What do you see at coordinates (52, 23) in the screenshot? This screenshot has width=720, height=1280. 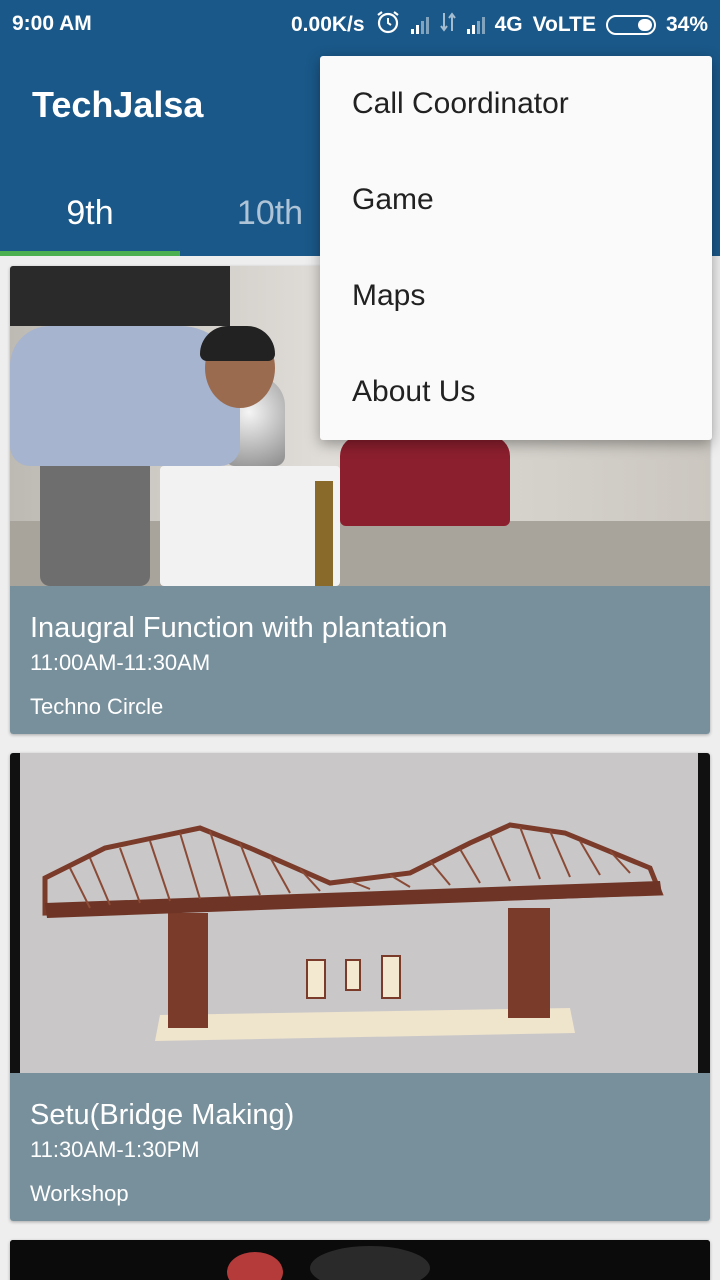 I see `status-time: 9:00 AM` at bounding box center [52, 23].